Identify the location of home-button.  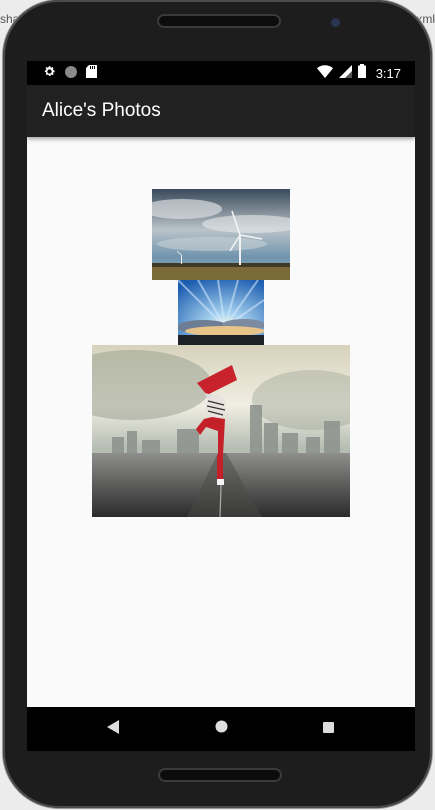
(221, 729).